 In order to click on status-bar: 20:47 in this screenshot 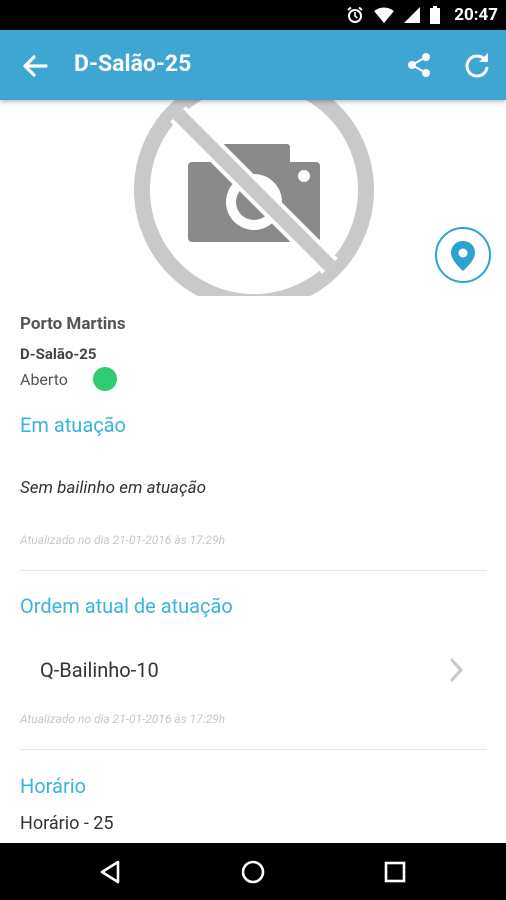, I will do `click(253, 15)`.